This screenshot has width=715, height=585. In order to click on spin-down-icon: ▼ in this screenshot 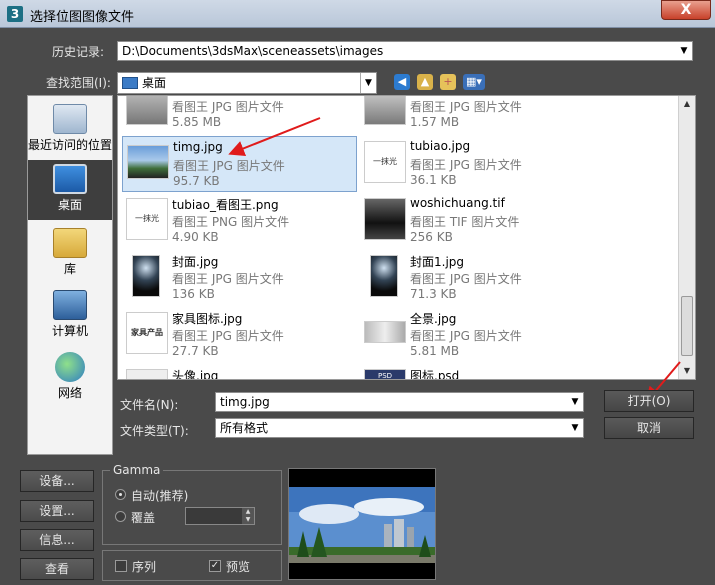, I will do `click(248, 520)`.